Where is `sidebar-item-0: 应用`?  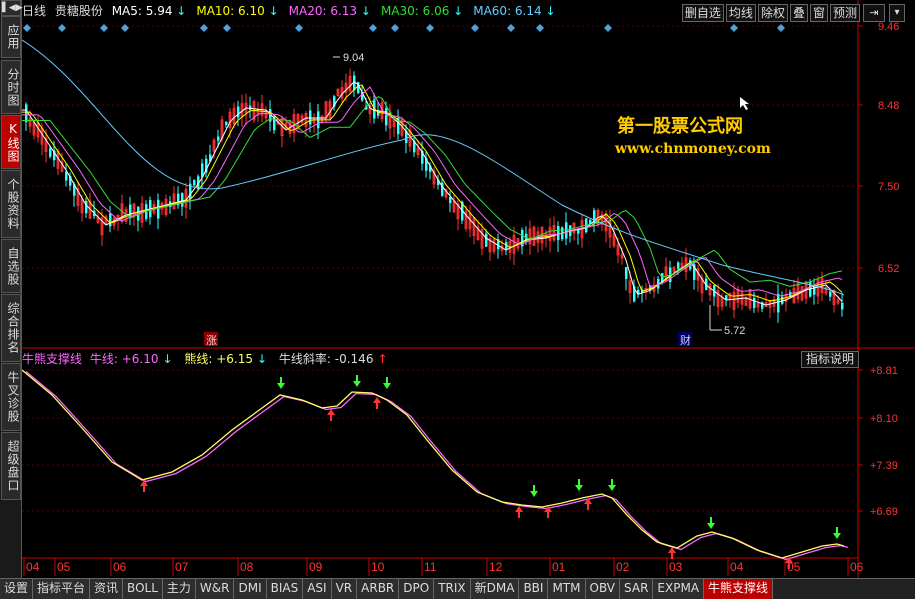
sidebar-item-0: 应用 is located at coordinates (11, 37).